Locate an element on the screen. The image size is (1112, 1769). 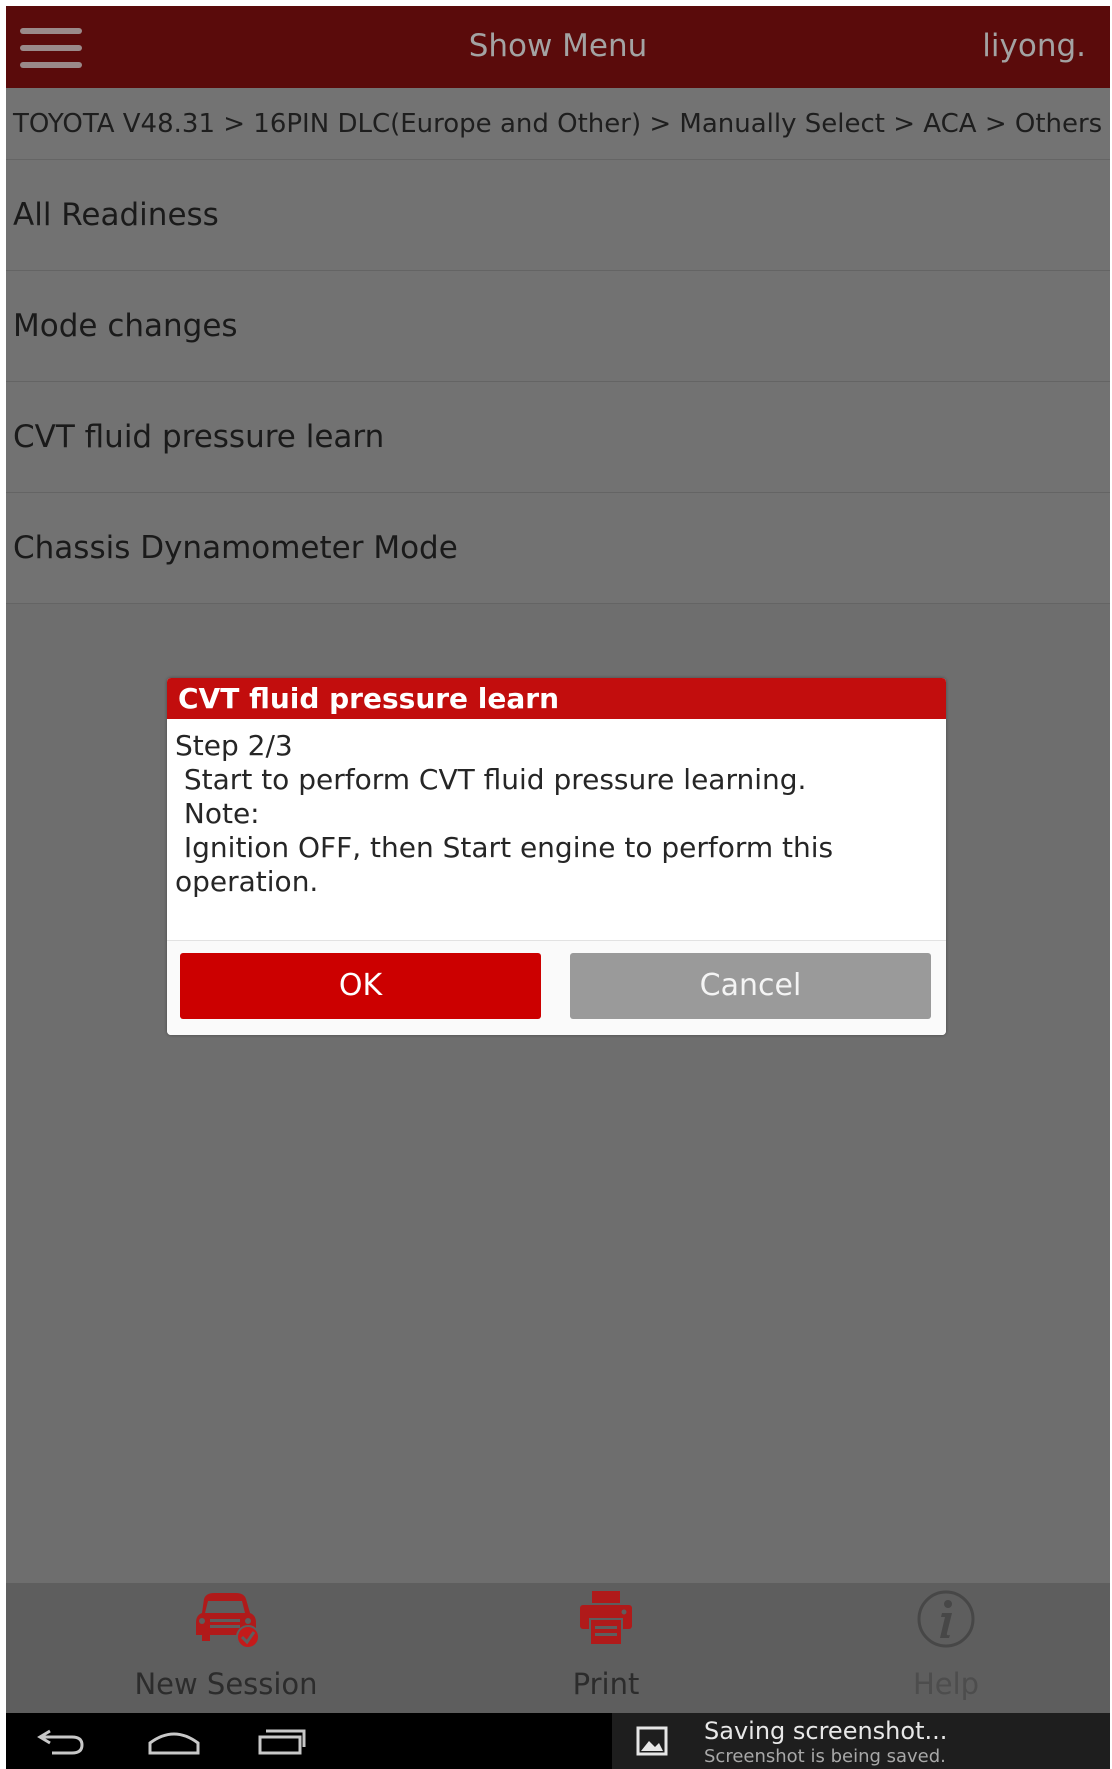
dialog-button-bar: OK Cancel is located at coordinates (556, 987).